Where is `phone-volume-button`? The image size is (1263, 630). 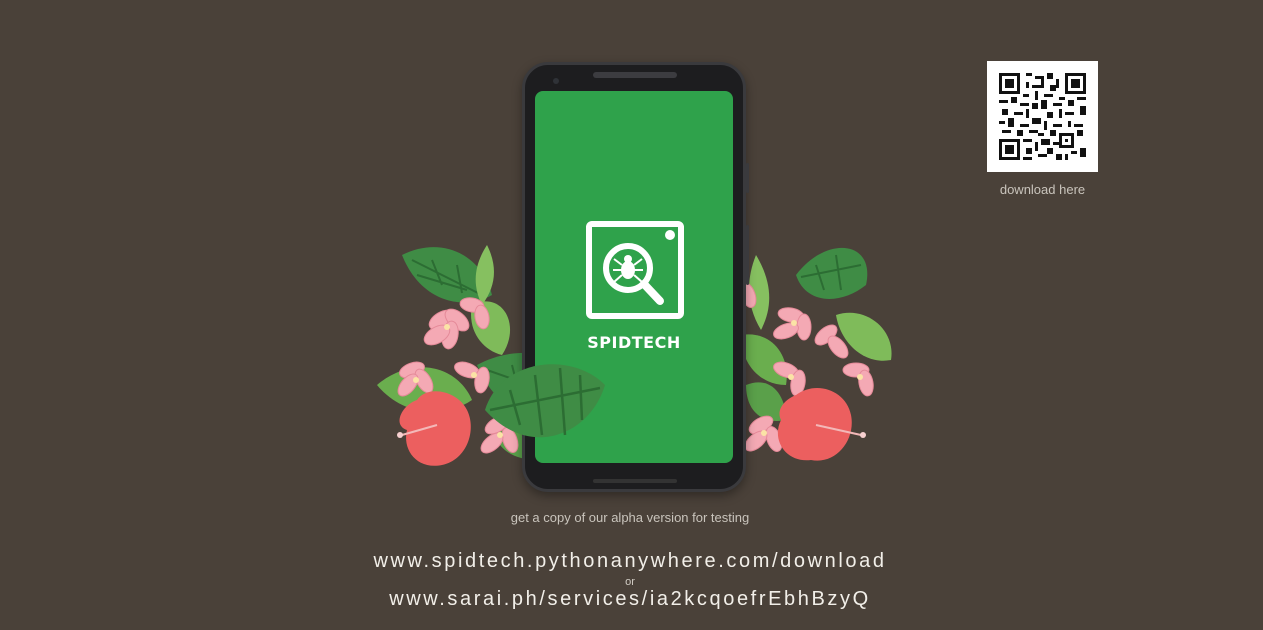
phone-volume-button is located at coordinates (747, 255).